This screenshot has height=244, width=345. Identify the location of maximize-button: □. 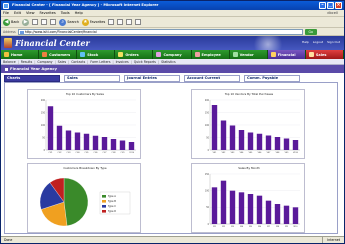
(330, 5).